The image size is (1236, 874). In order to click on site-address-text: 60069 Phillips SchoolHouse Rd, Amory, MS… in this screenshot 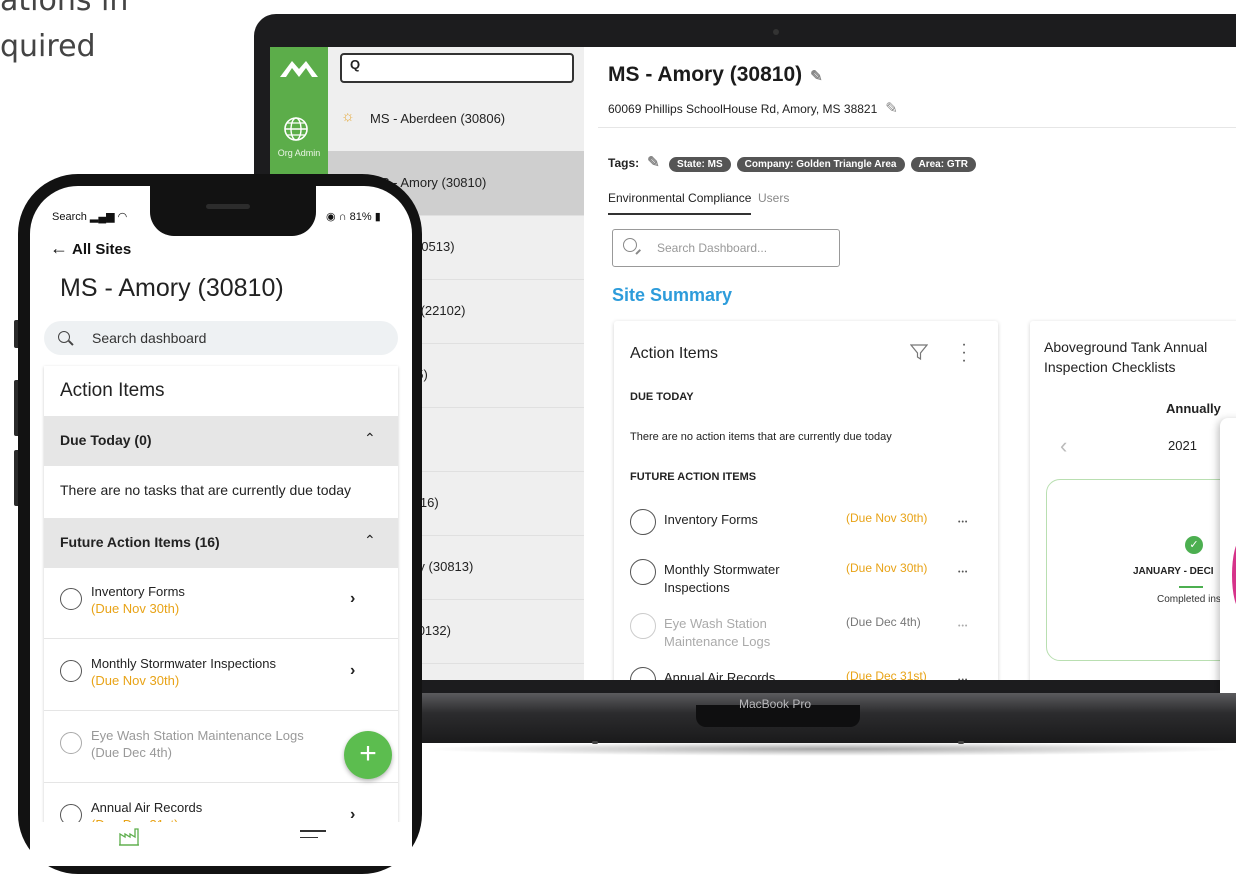, I will do `click(743, 109)`.